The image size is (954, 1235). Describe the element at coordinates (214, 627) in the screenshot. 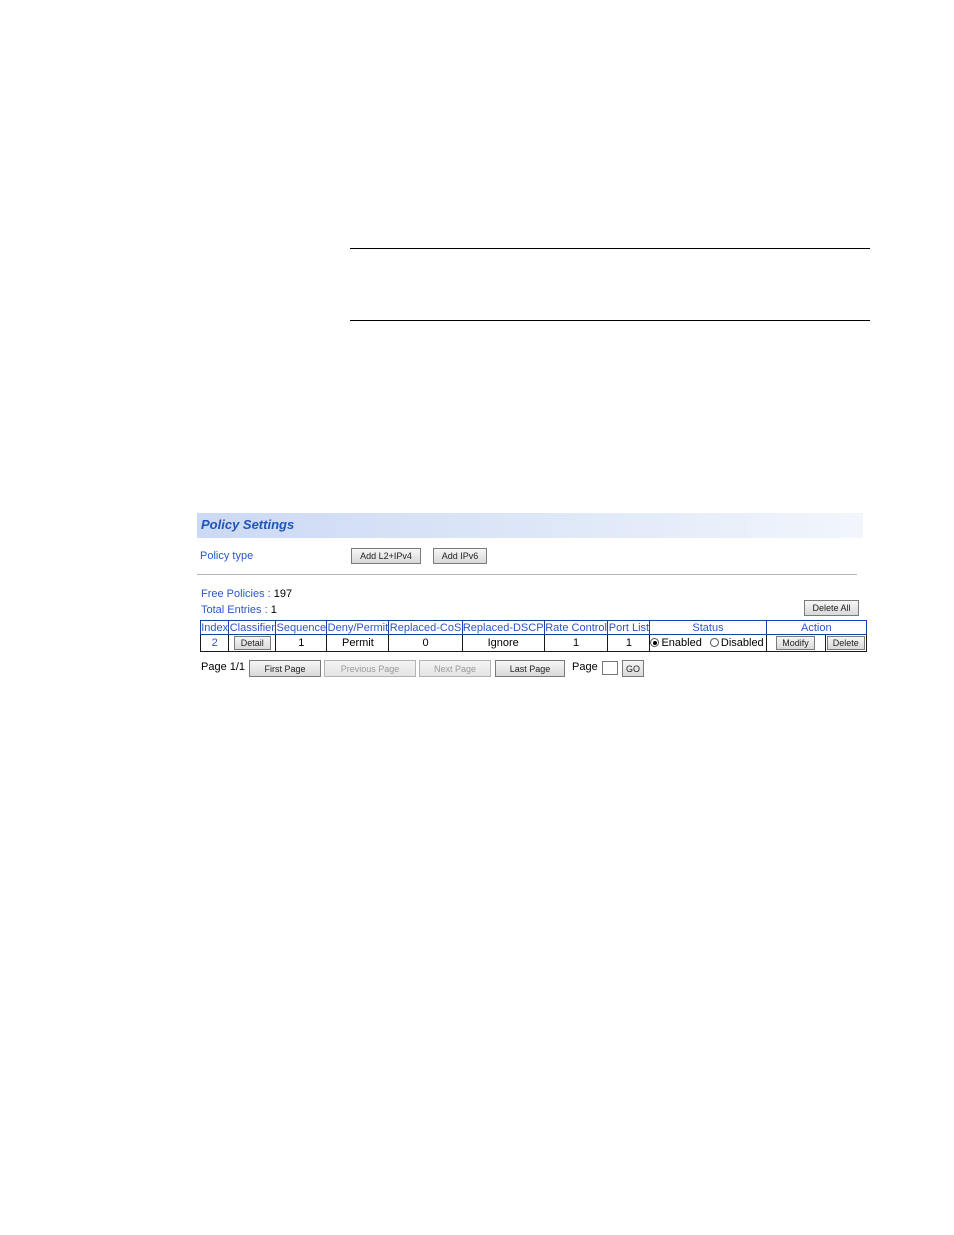

I see `header-index: Index` at that location.